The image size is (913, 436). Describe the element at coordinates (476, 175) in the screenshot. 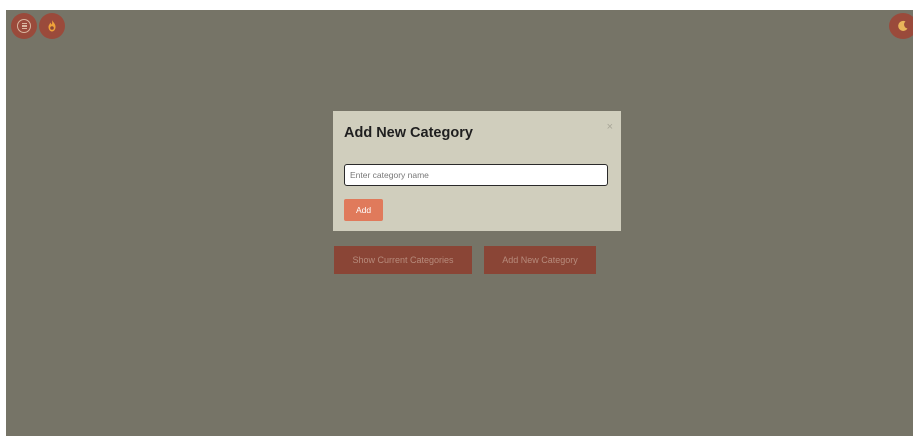

I see `category-name-input` at that location.